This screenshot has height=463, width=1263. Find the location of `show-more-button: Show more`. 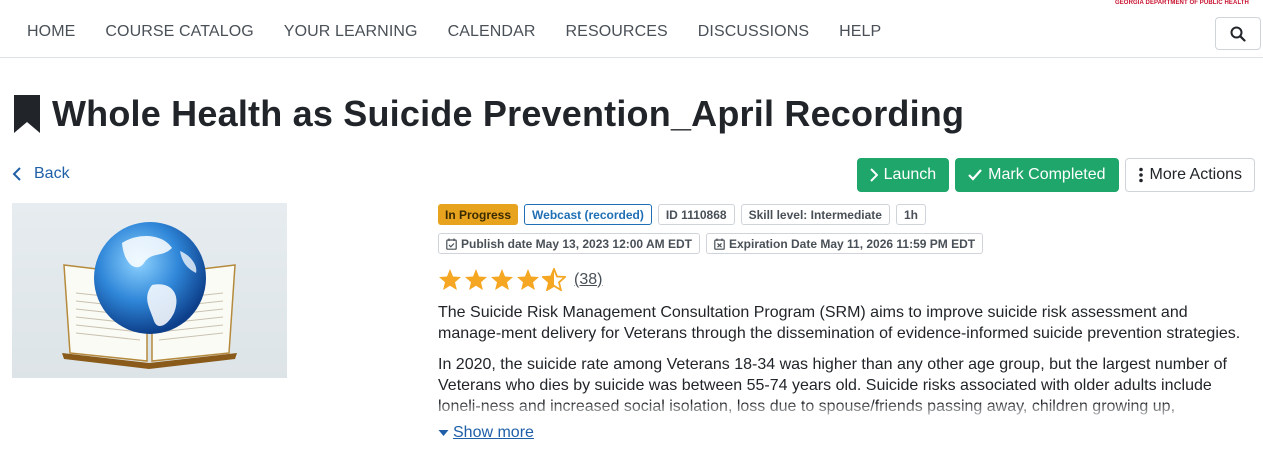

show-more-button: Show more is located at coordinates (486, 433).